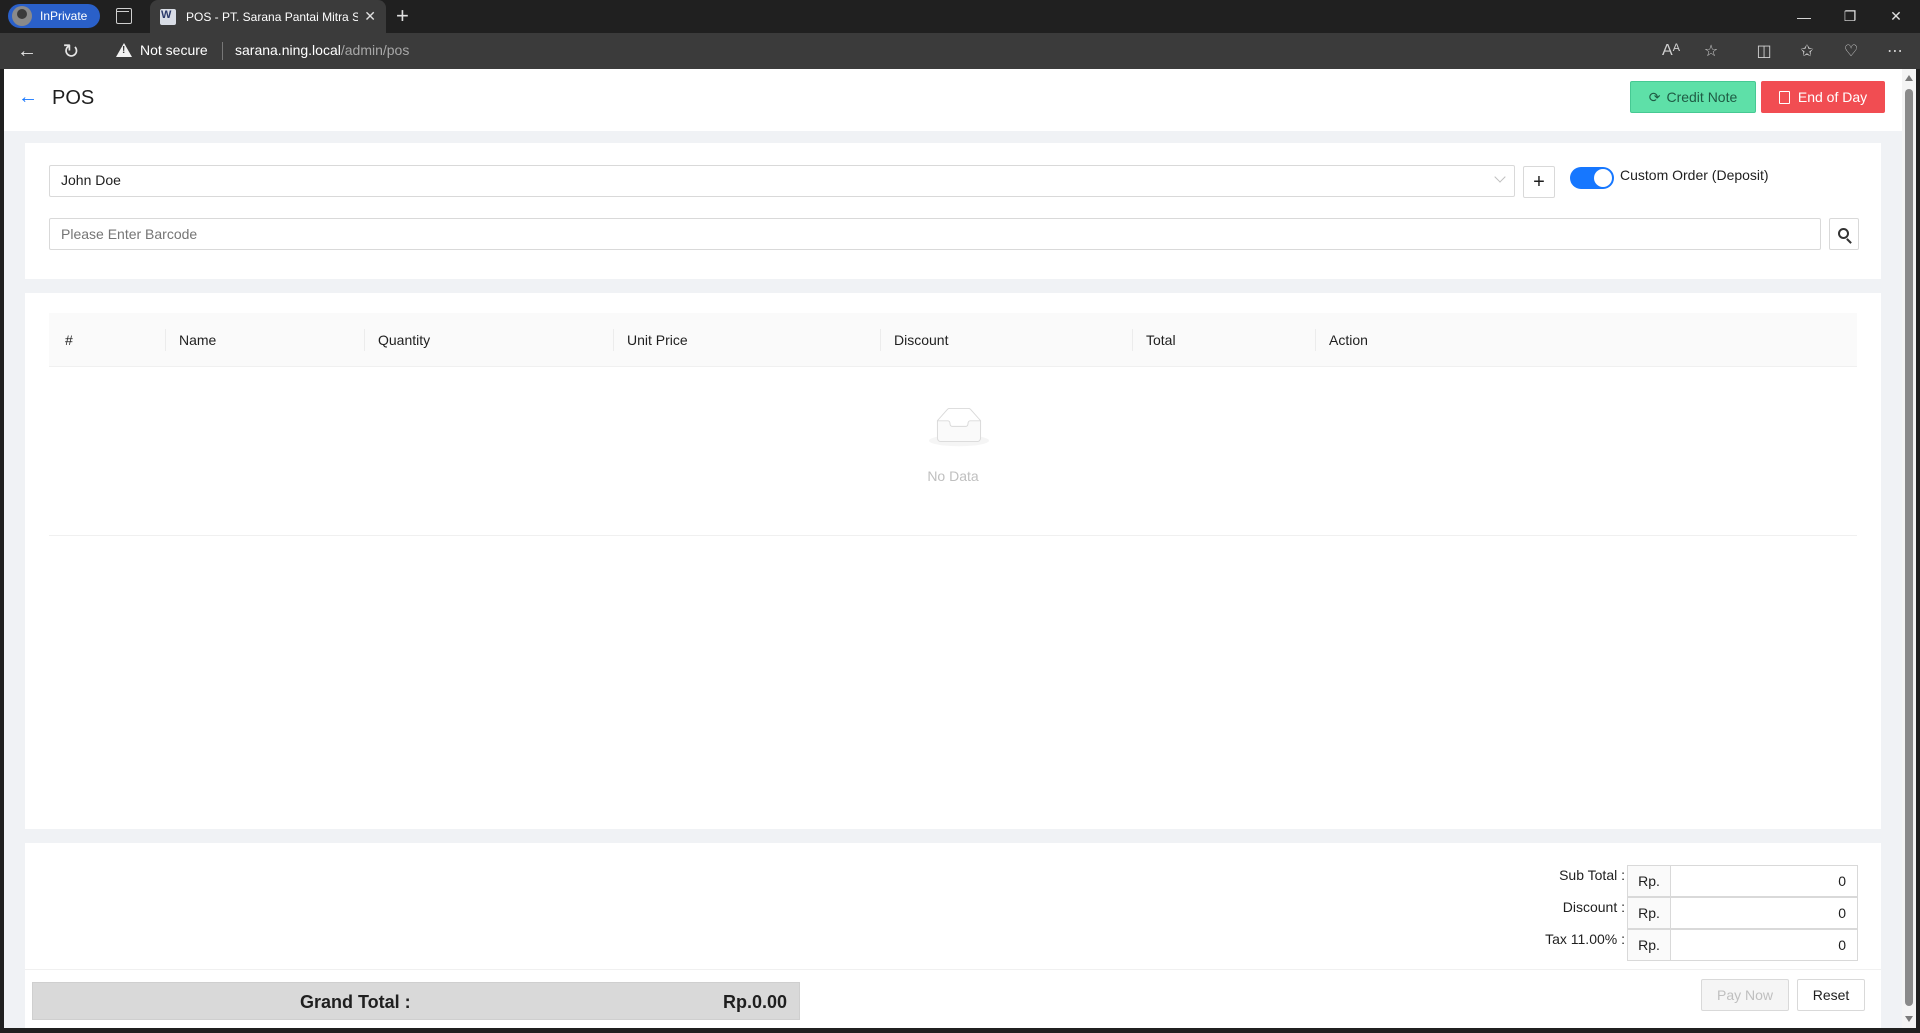 The image size is (1920, 1033). I want to click on discount-field, so click(1764, 913).